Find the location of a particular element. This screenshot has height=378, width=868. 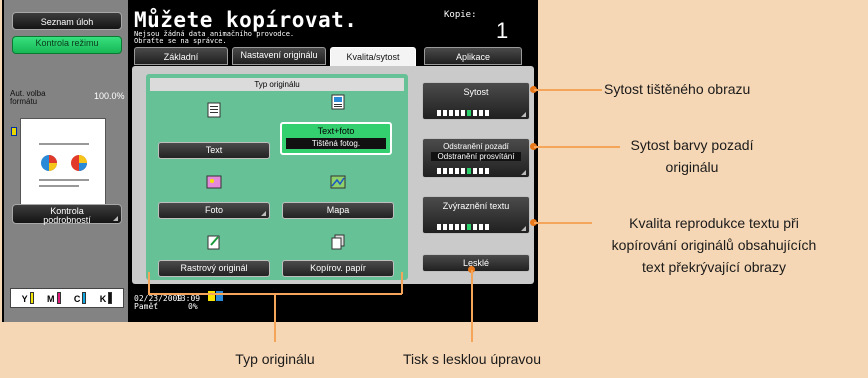

toner-levels: Y M C K is located at coordinates (67, 298).